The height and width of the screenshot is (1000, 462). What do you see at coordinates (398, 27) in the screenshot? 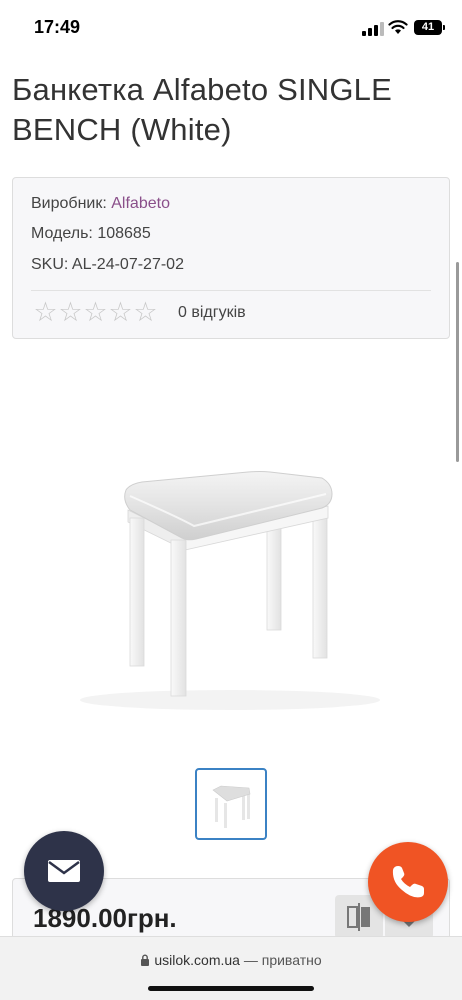
I see `wifi-icon` at bounding box center [398, 27].